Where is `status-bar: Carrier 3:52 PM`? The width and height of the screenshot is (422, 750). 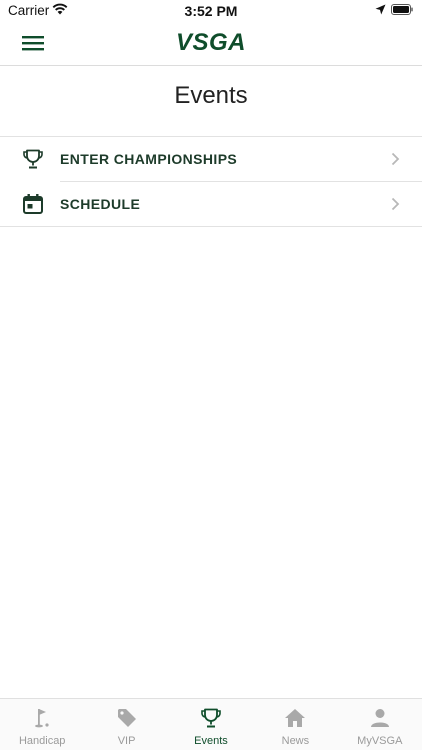 status-bar: Carrier 3:52 PM is located at coordinates (211, 11).